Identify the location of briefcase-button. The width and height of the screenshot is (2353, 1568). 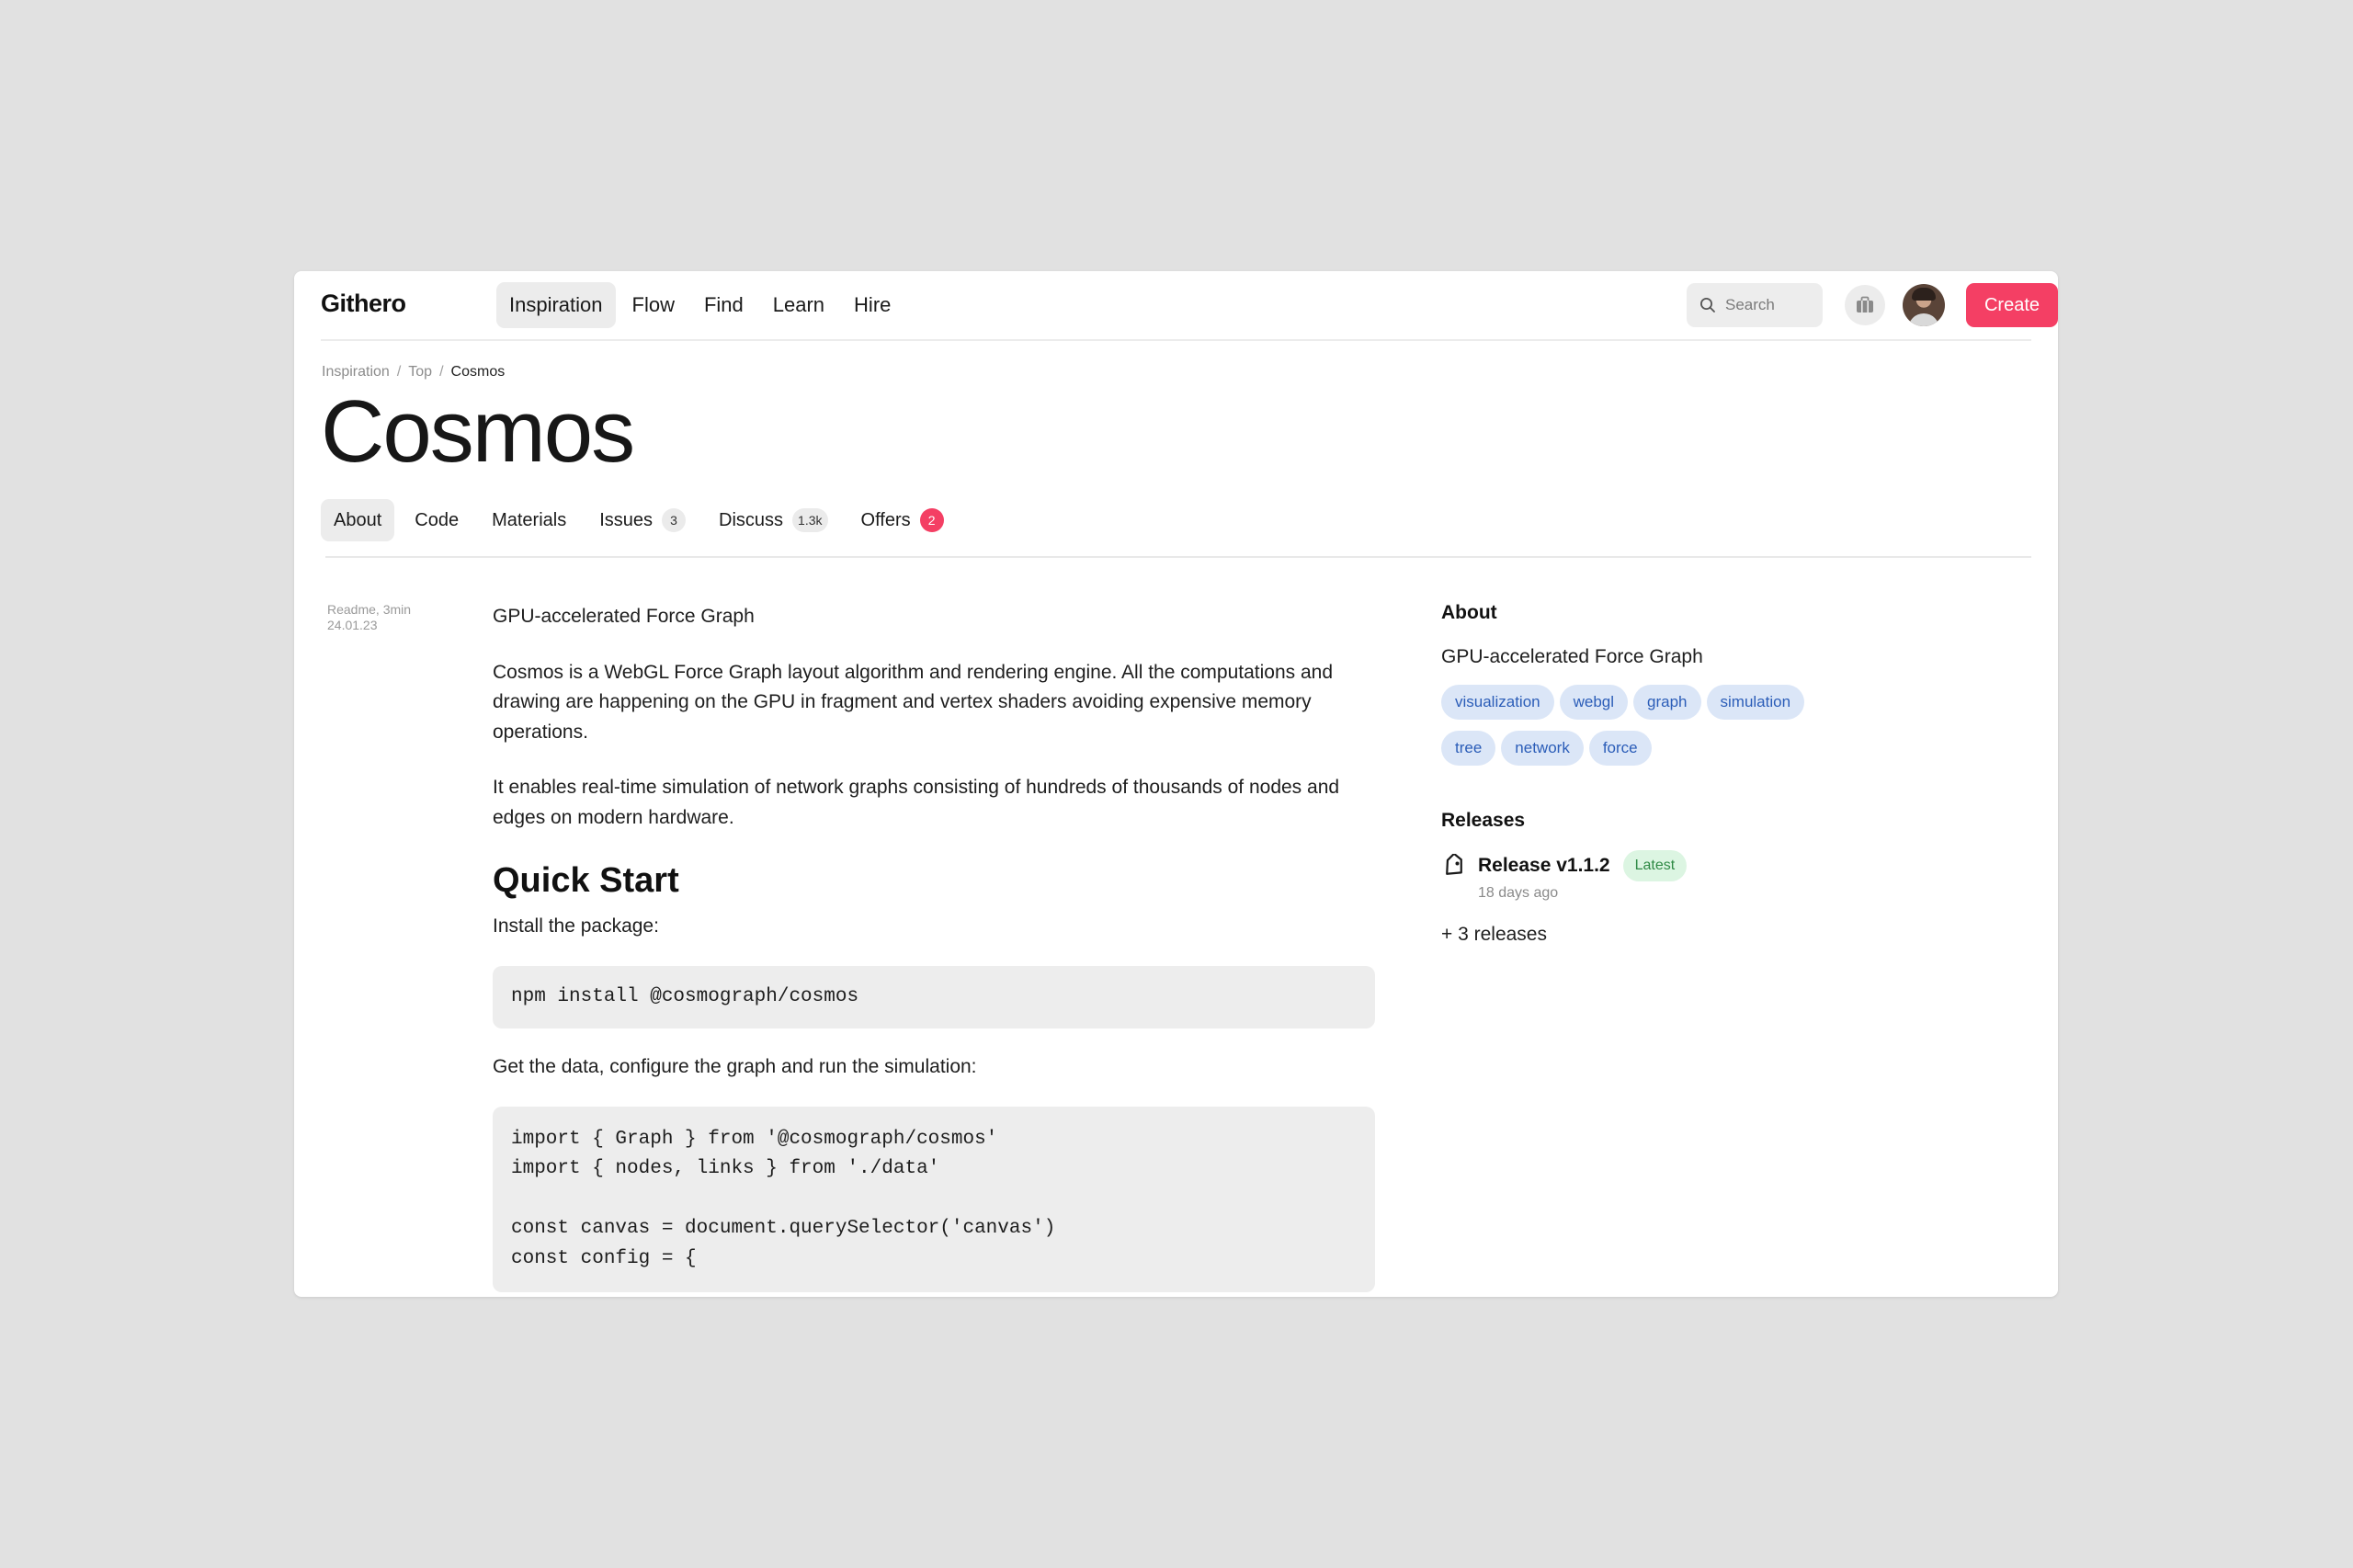
(1865, 305).